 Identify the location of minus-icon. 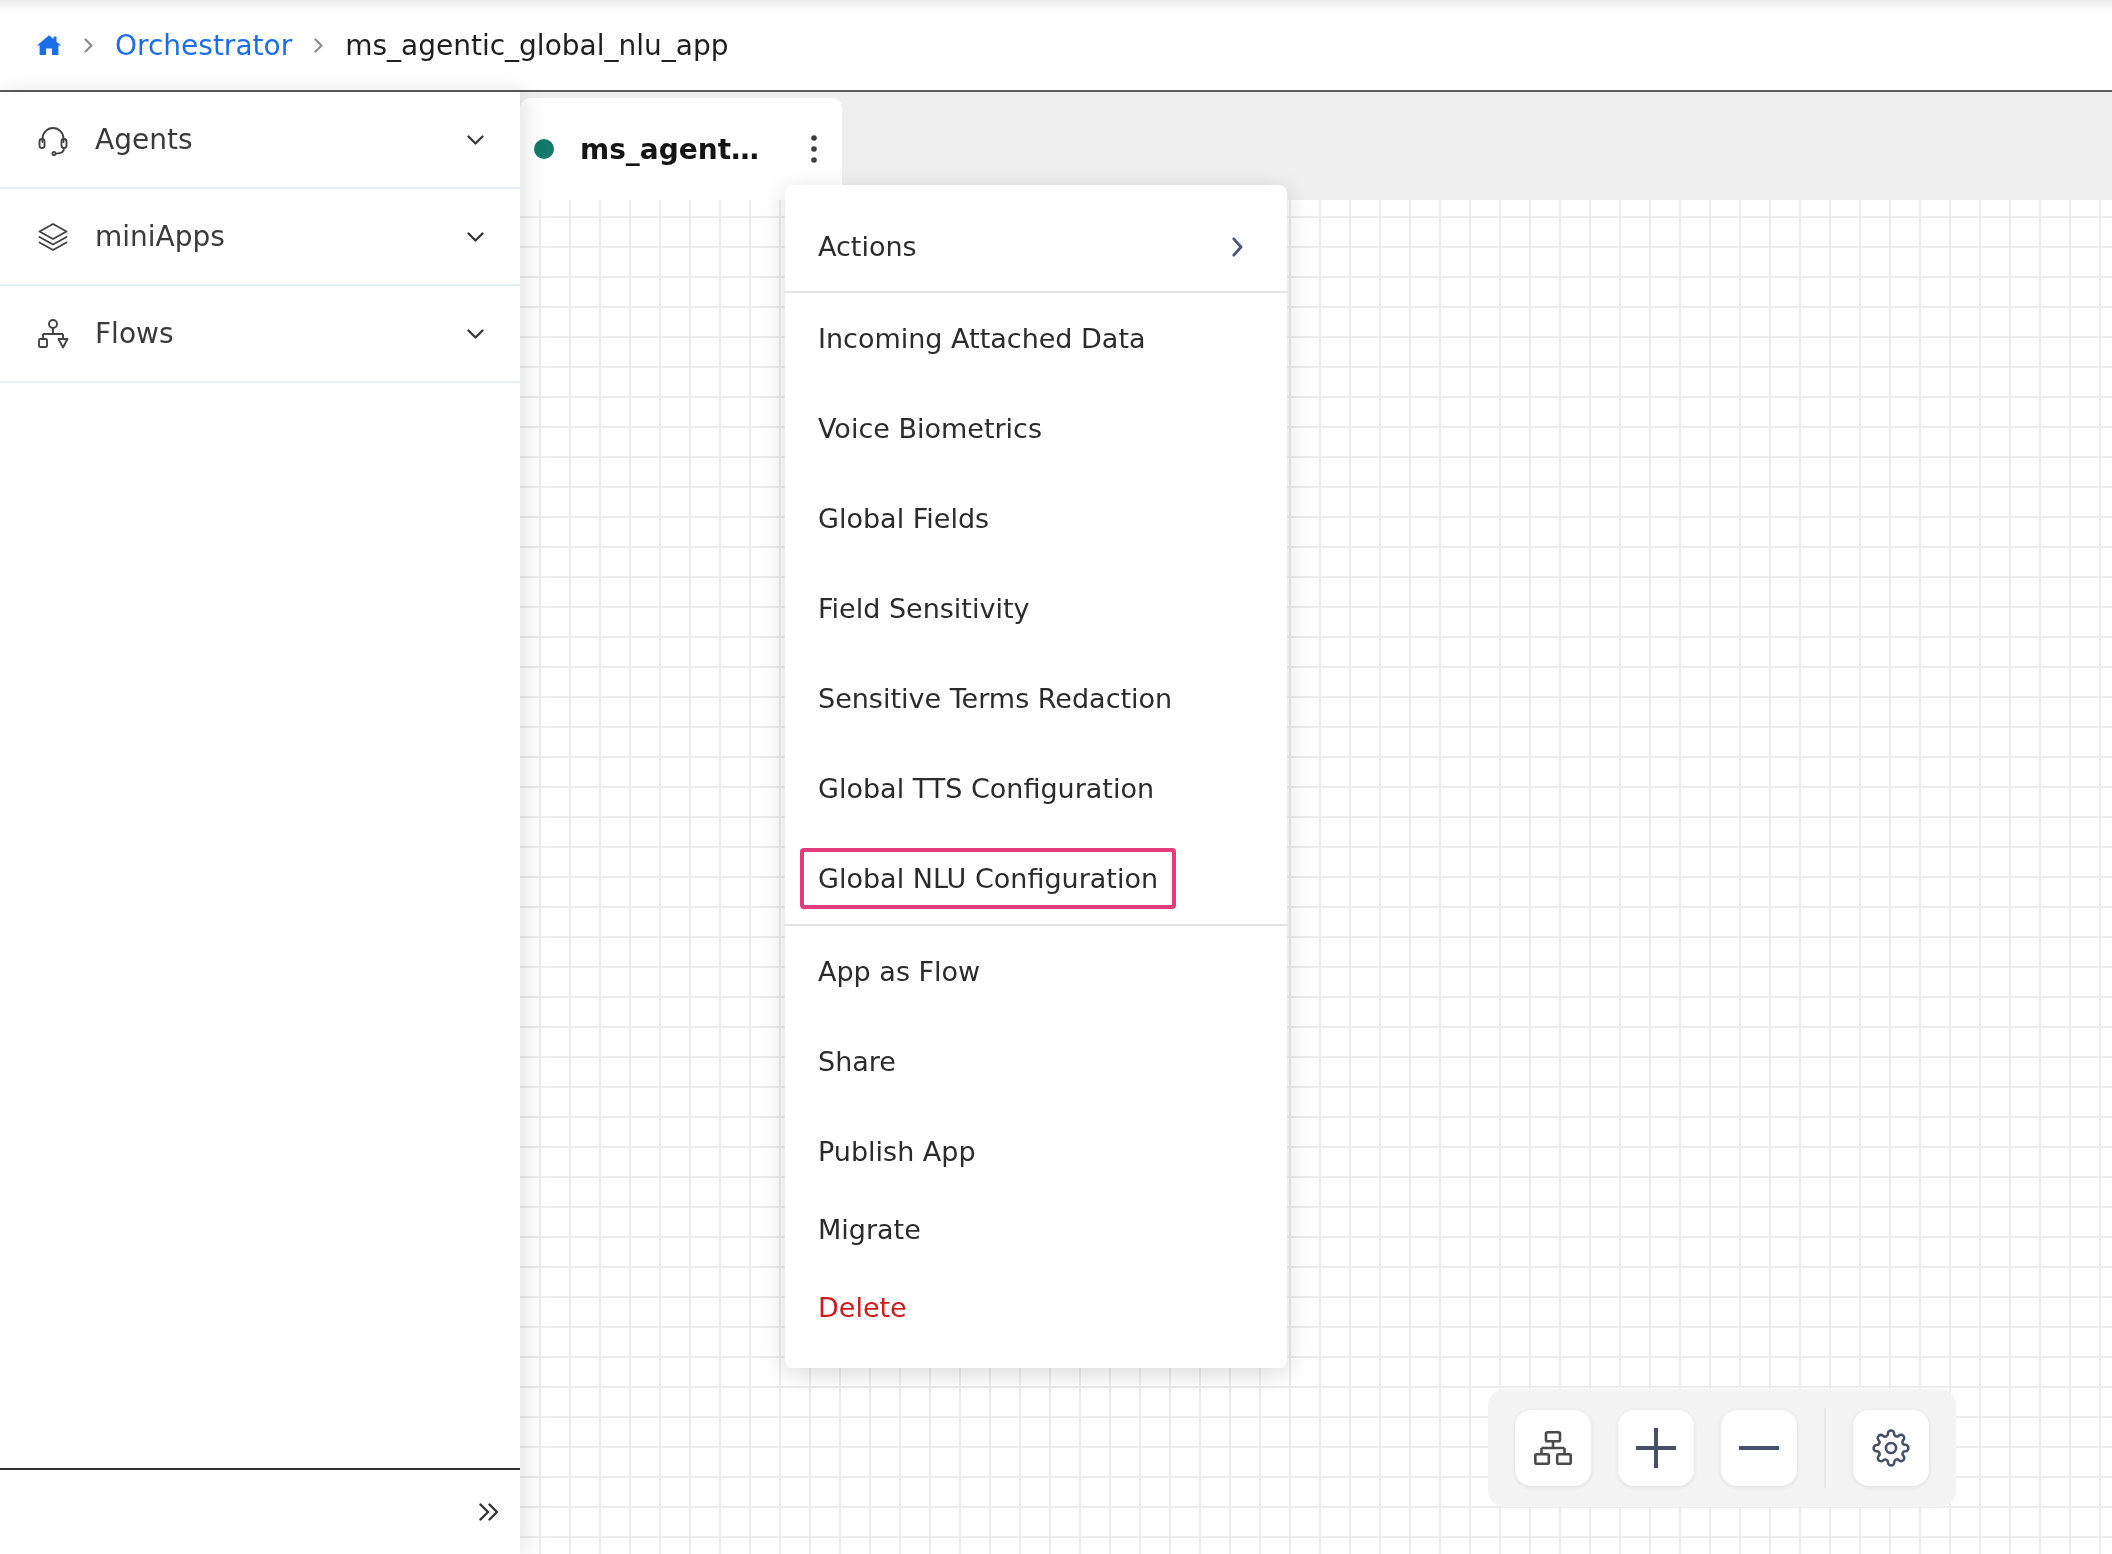
(1759, 1448).